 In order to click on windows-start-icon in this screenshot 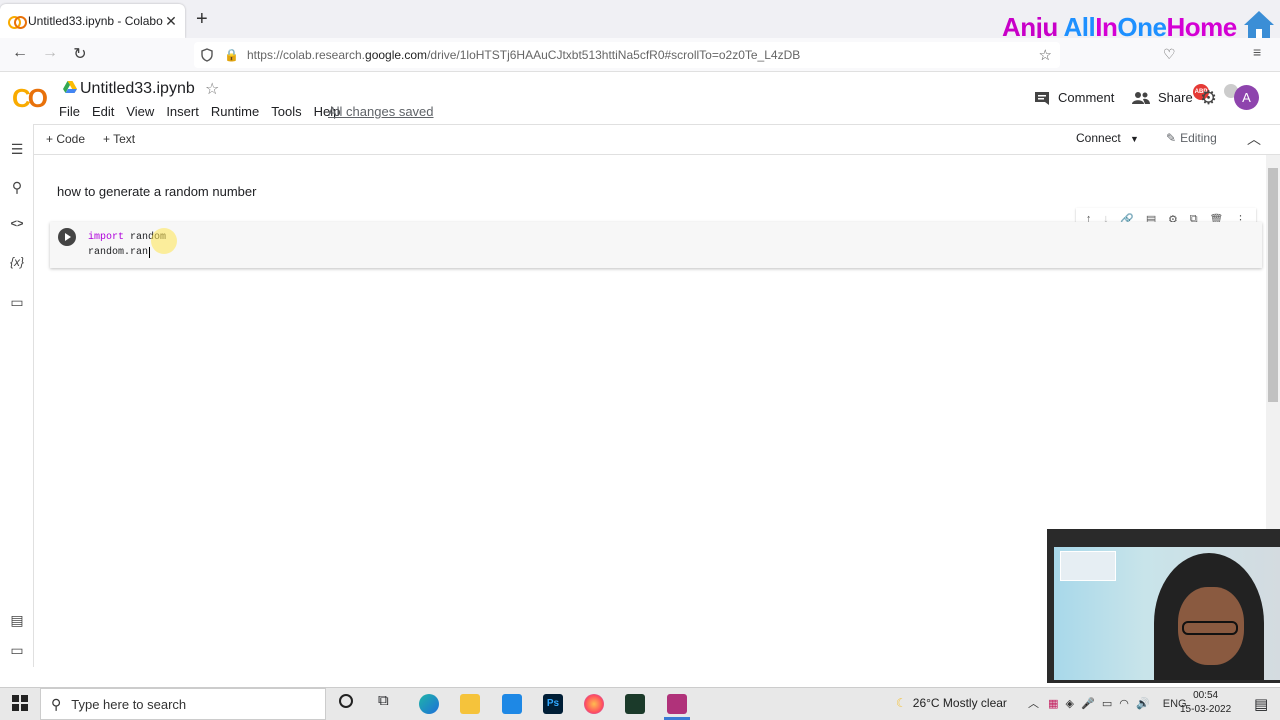, I will do `click(20, 703)`.